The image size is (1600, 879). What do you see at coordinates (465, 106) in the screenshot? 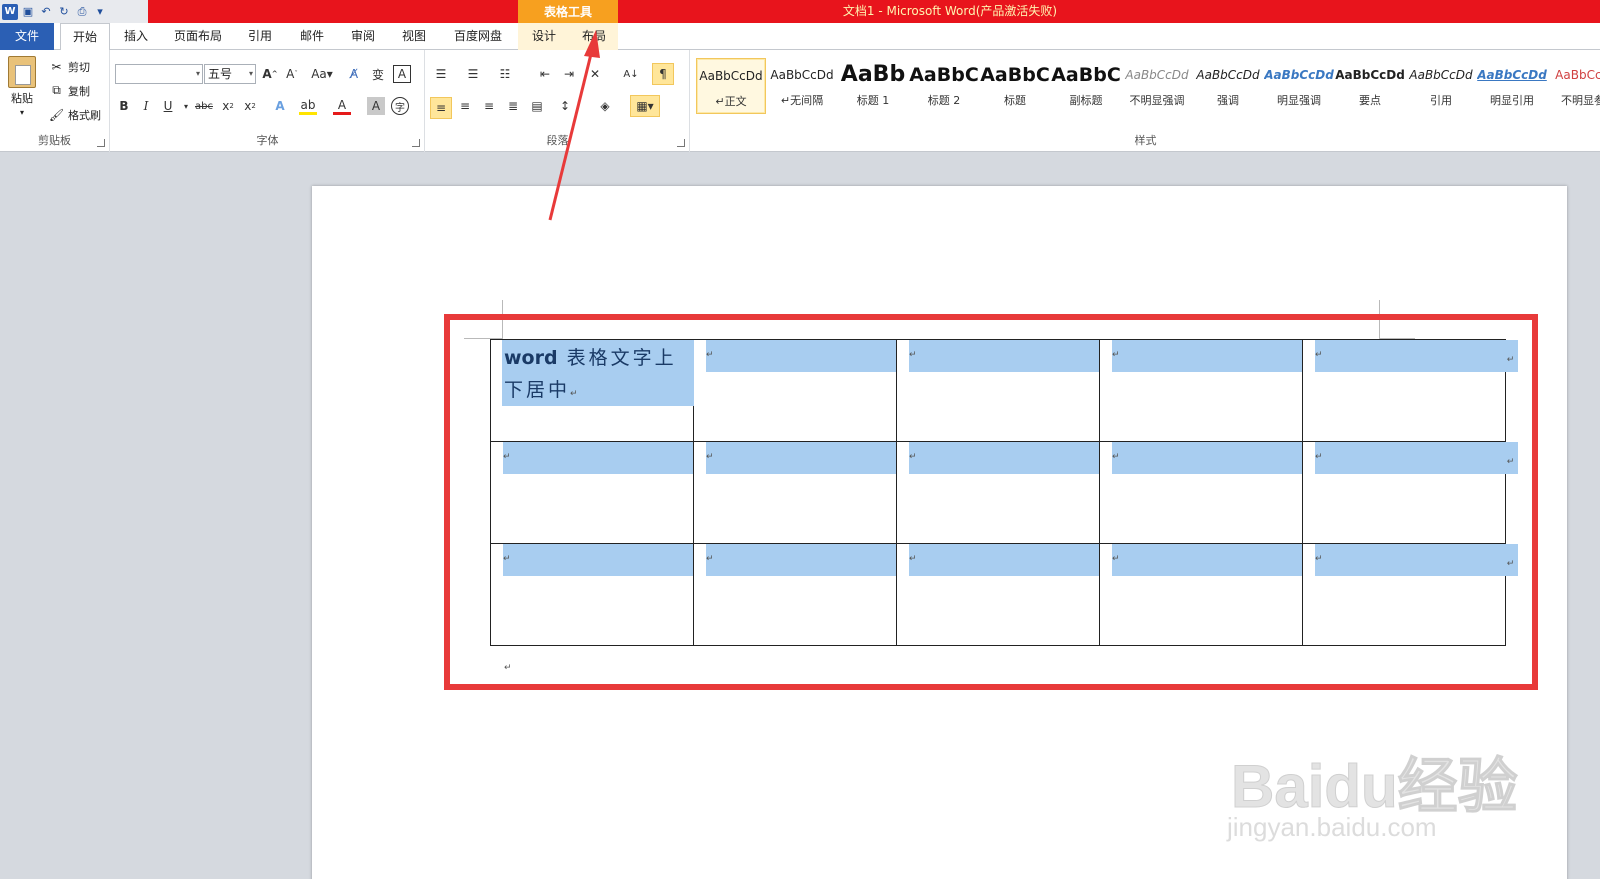
I see `align-center-icon: ≡` at bounding box center [465, 106].